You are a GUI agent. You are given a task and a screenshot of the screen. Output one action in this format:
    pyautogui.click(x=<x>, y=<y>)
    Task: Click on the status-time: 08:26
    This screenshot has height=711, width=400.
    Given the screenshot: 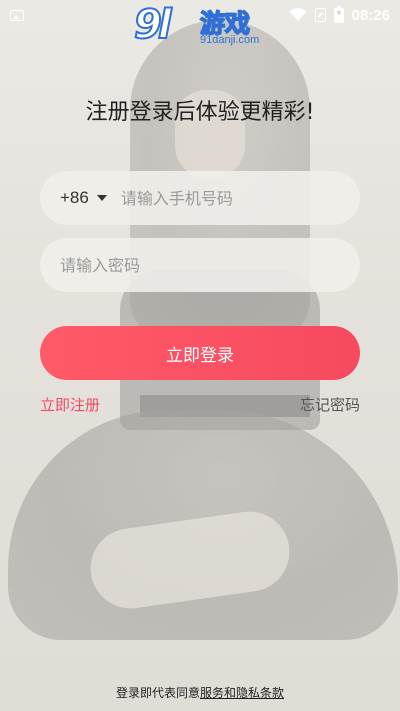 What is the action you would take?
    pyautogui.click(x=370, y=15)
    